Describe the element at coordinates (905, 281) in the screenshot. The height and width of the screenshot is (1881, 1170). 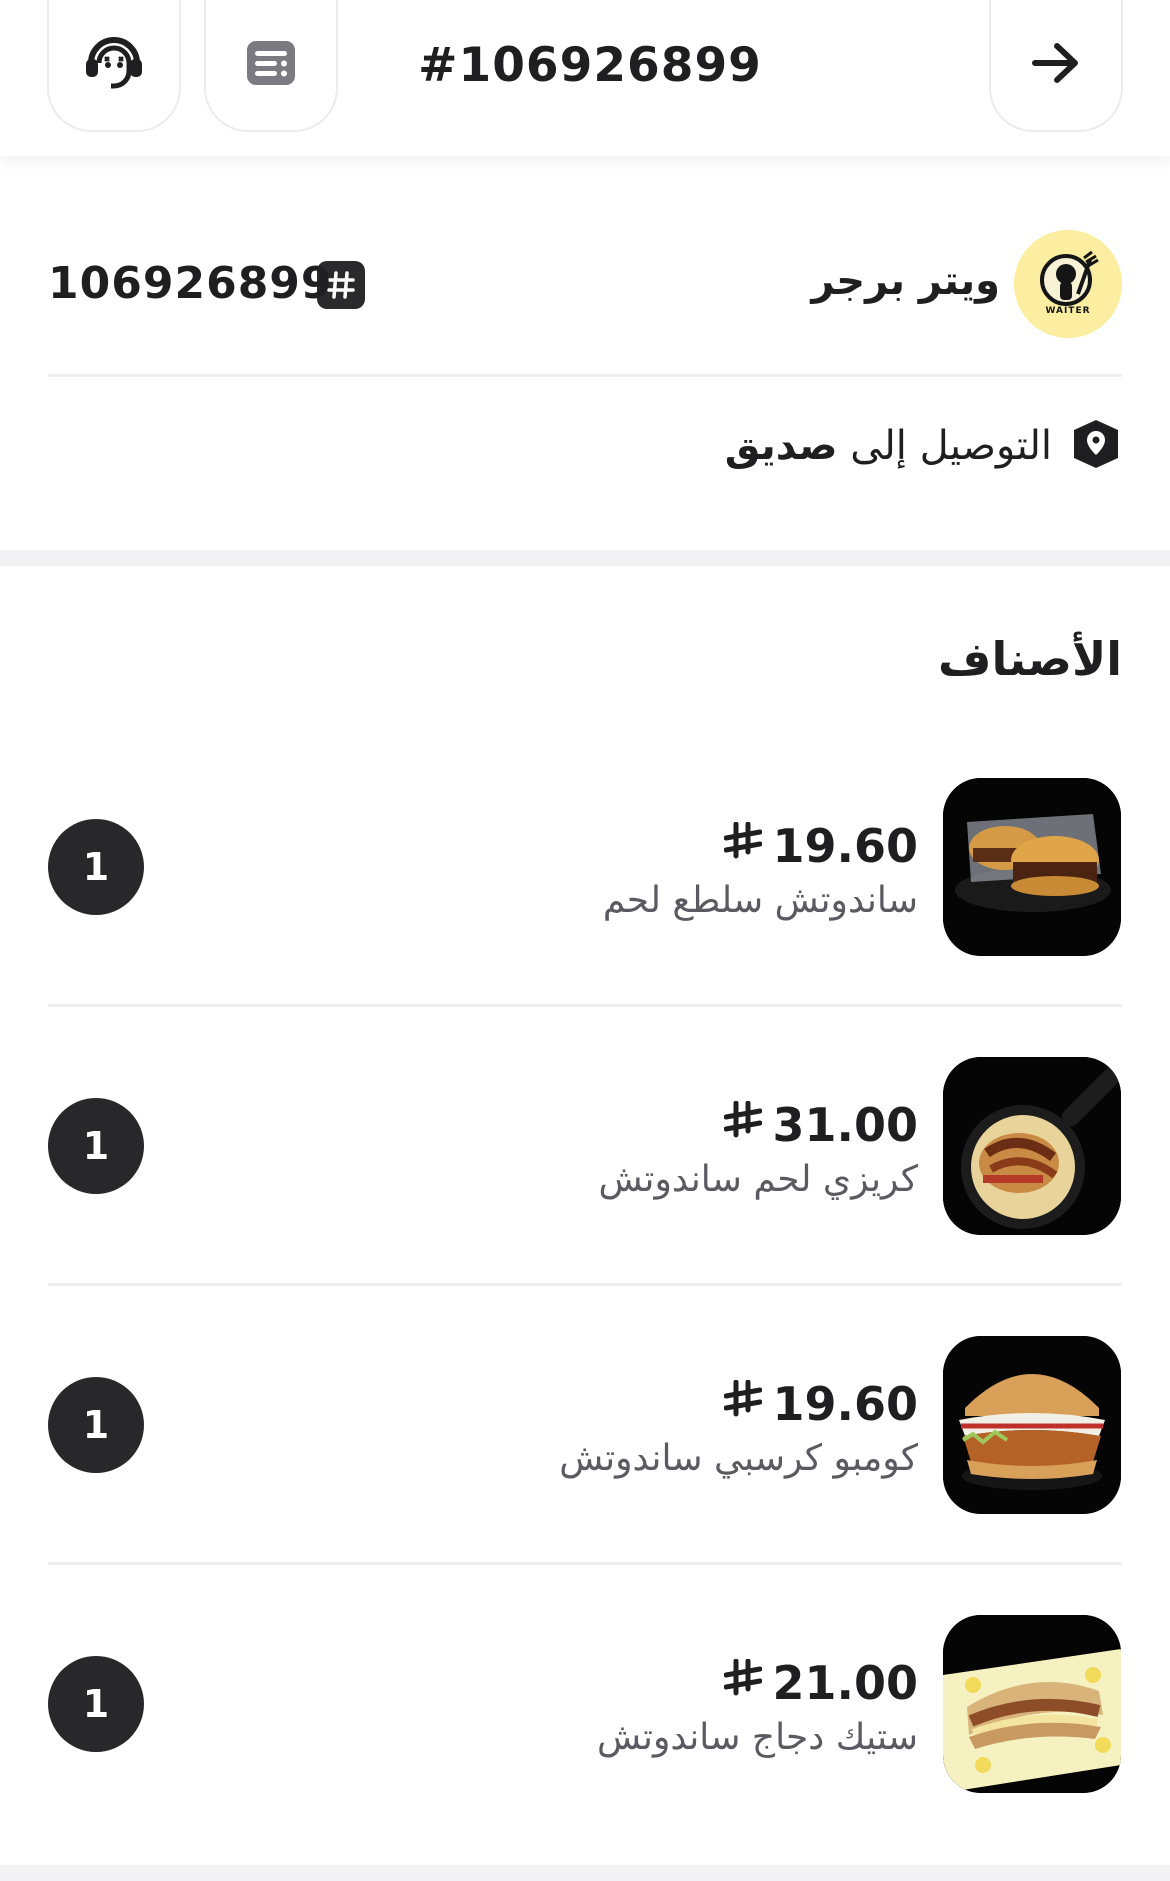
I see `restaurant-name: ويتر برجر` at that location.